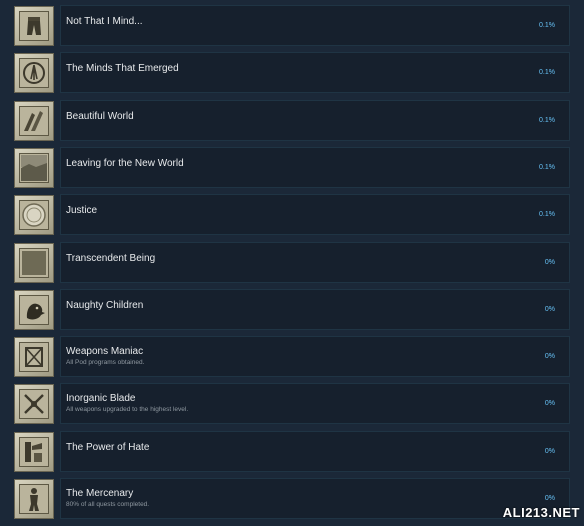  Describe the element at coordinates (315, 451) in the screenshot. I see `achievement-panel: The Power of Hate 0%` at that location.